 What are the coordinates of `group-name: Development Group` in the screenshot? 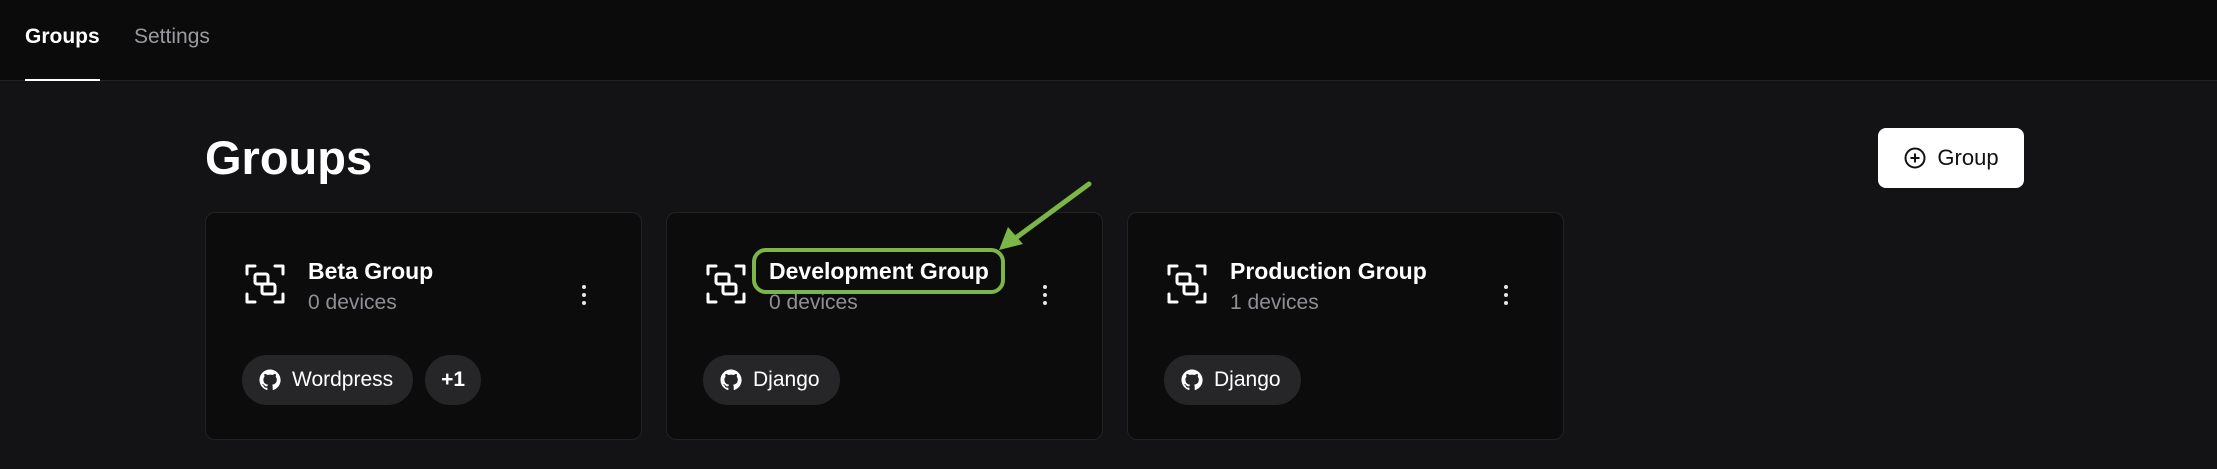 It's located at (879, 271).